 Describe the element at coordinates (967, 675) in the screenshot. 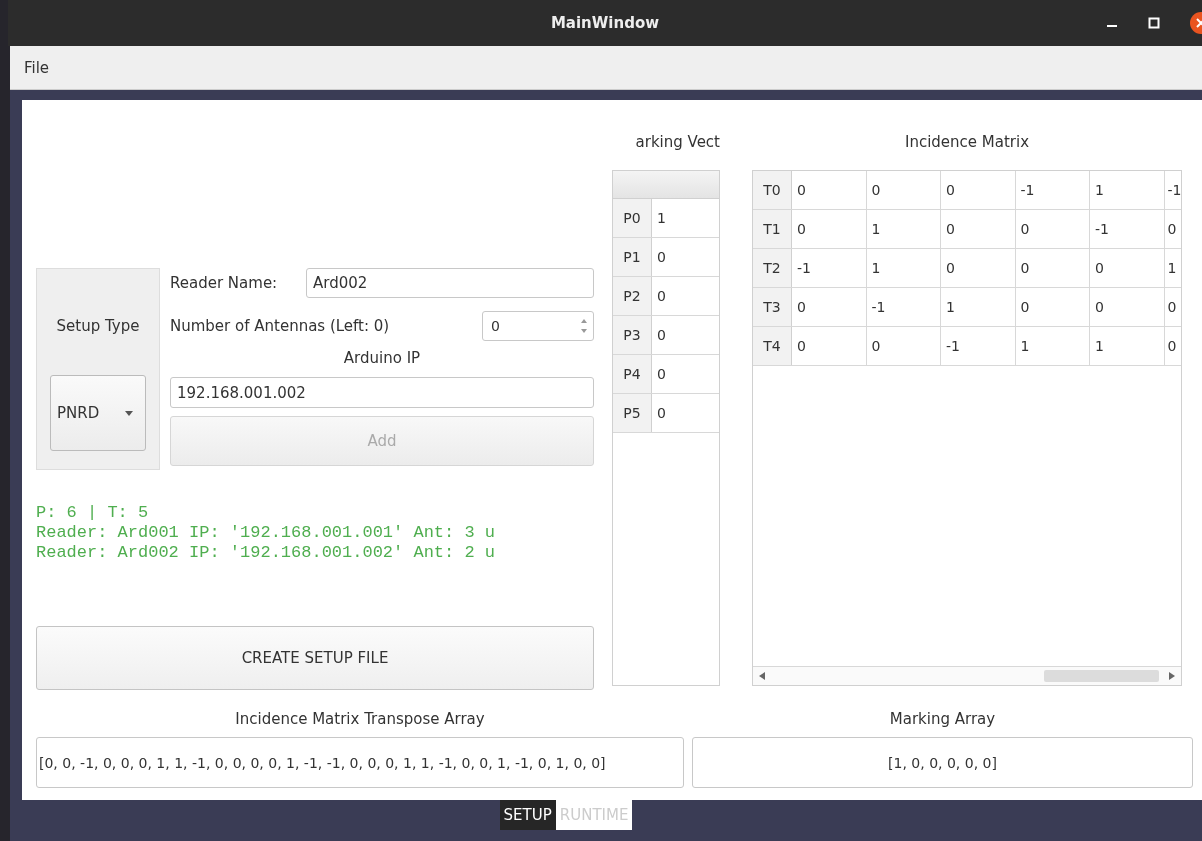

I see `horizontal-scrollbar` at that location.